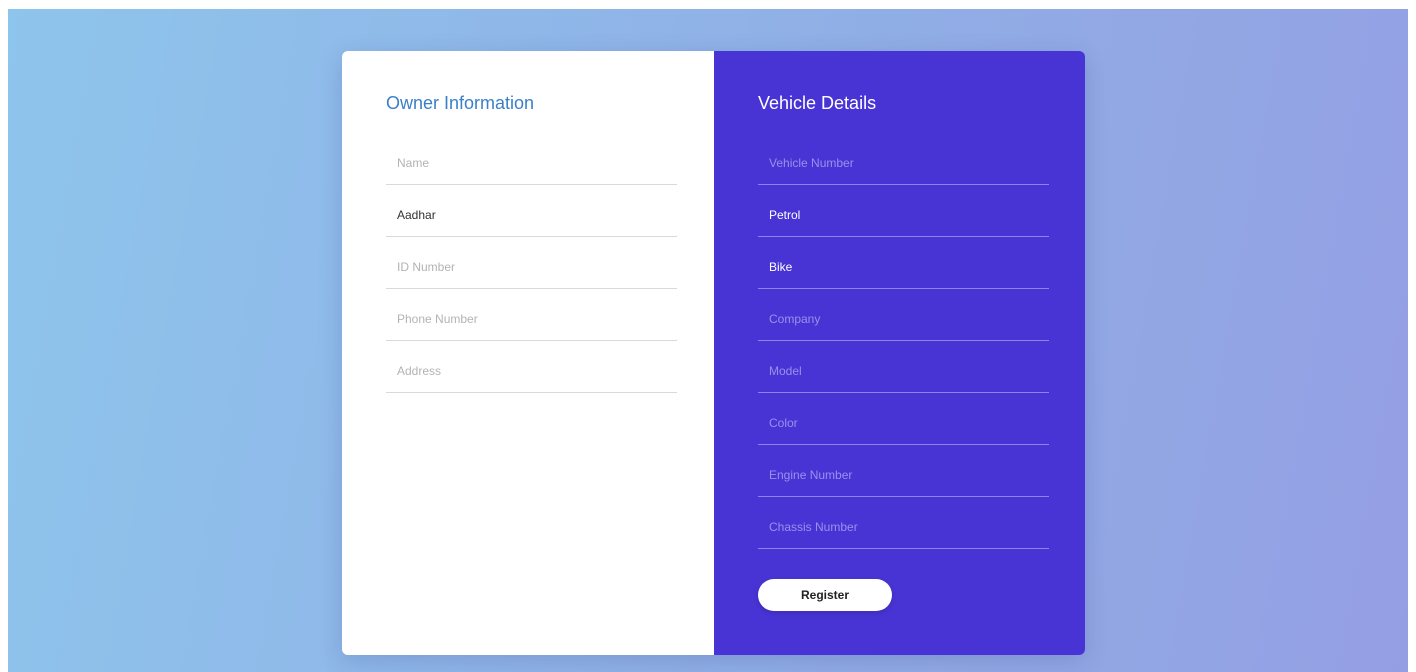  What do you see at coordinates (903, 527) in the screenshot?
I see `chassis-number-input` at bounding box center [903, 527].